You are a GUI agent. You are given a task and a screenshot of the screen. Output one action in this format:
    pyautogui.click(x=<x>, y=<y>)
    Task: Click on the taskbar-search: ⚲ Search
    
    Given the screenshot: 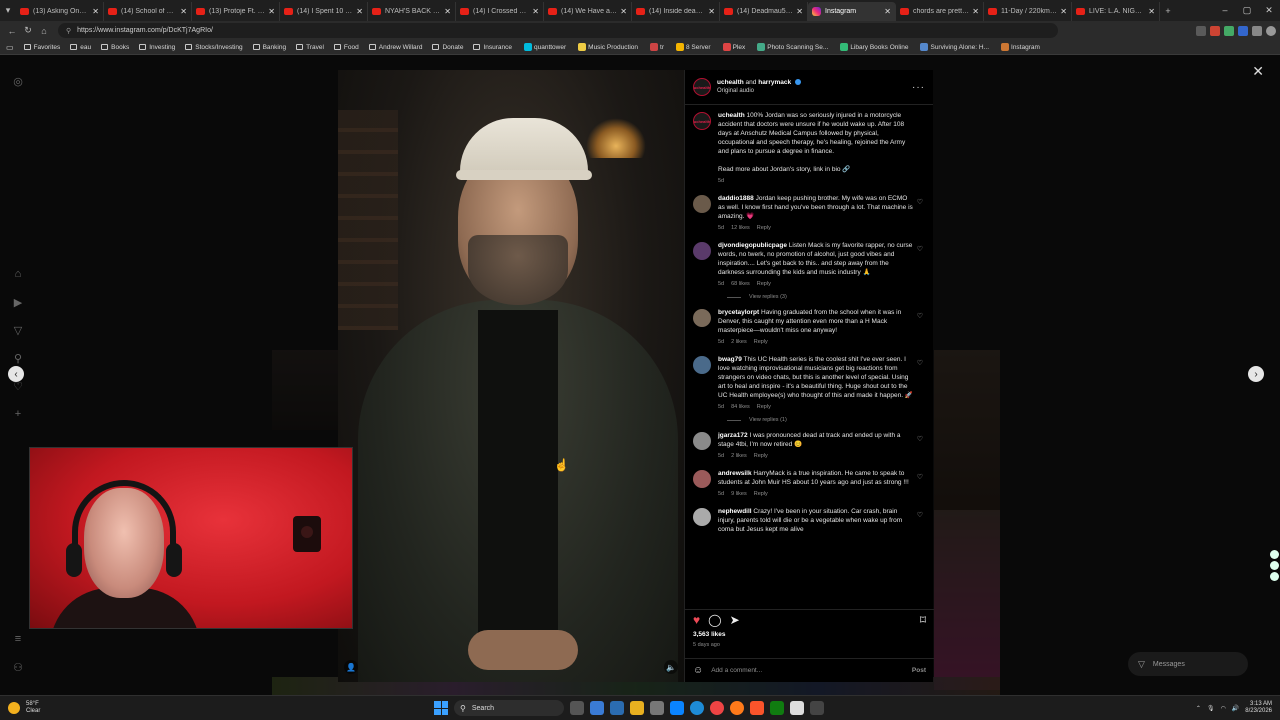 What is the action you would take?
    pyautogui.click(x=509, y=708)
    